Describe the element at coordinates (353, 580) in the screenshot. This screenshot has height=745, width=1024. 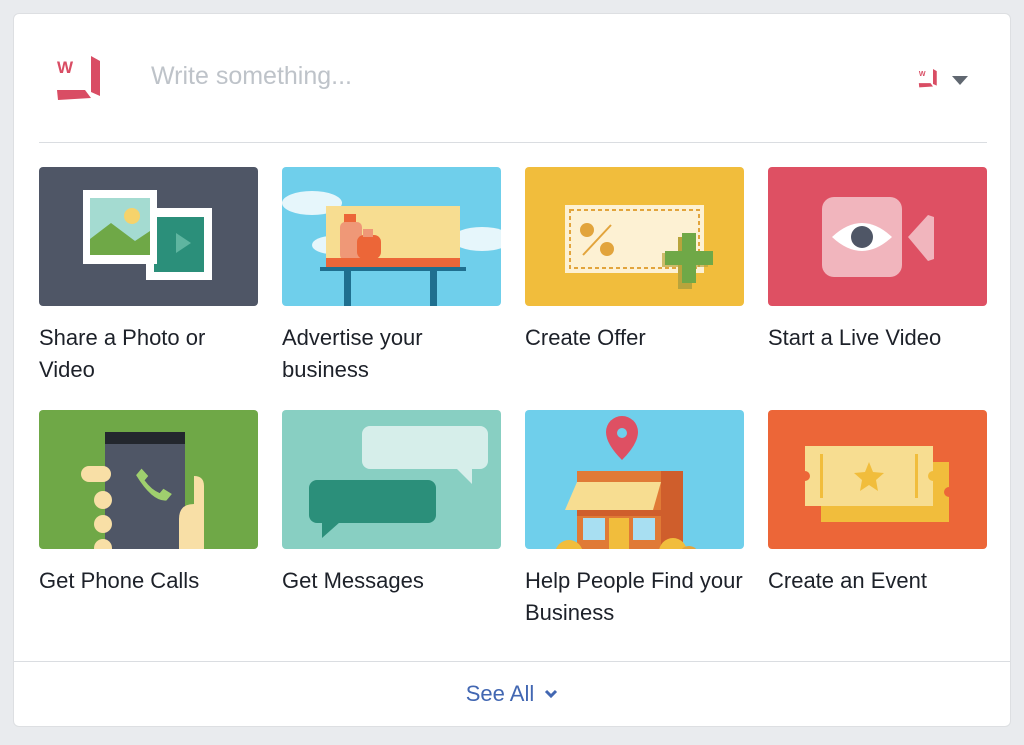
I see `action-label: Get Messages` at that location.